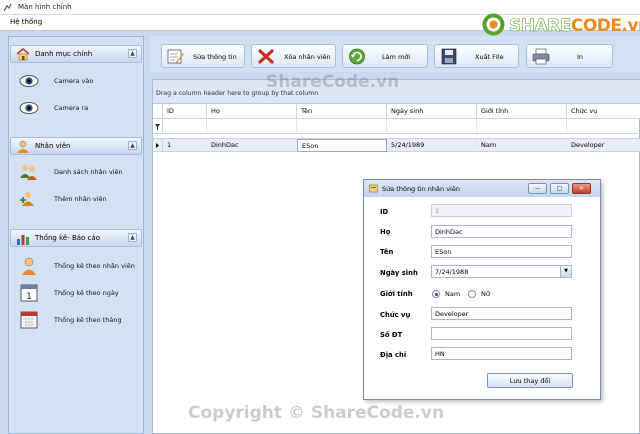 The image size is (640, 434). Describe the element at coordinates (79, 199) in the screenshot. I see `sidebar-item-them-nhan-vien: Thêm nhân viên` at that location.